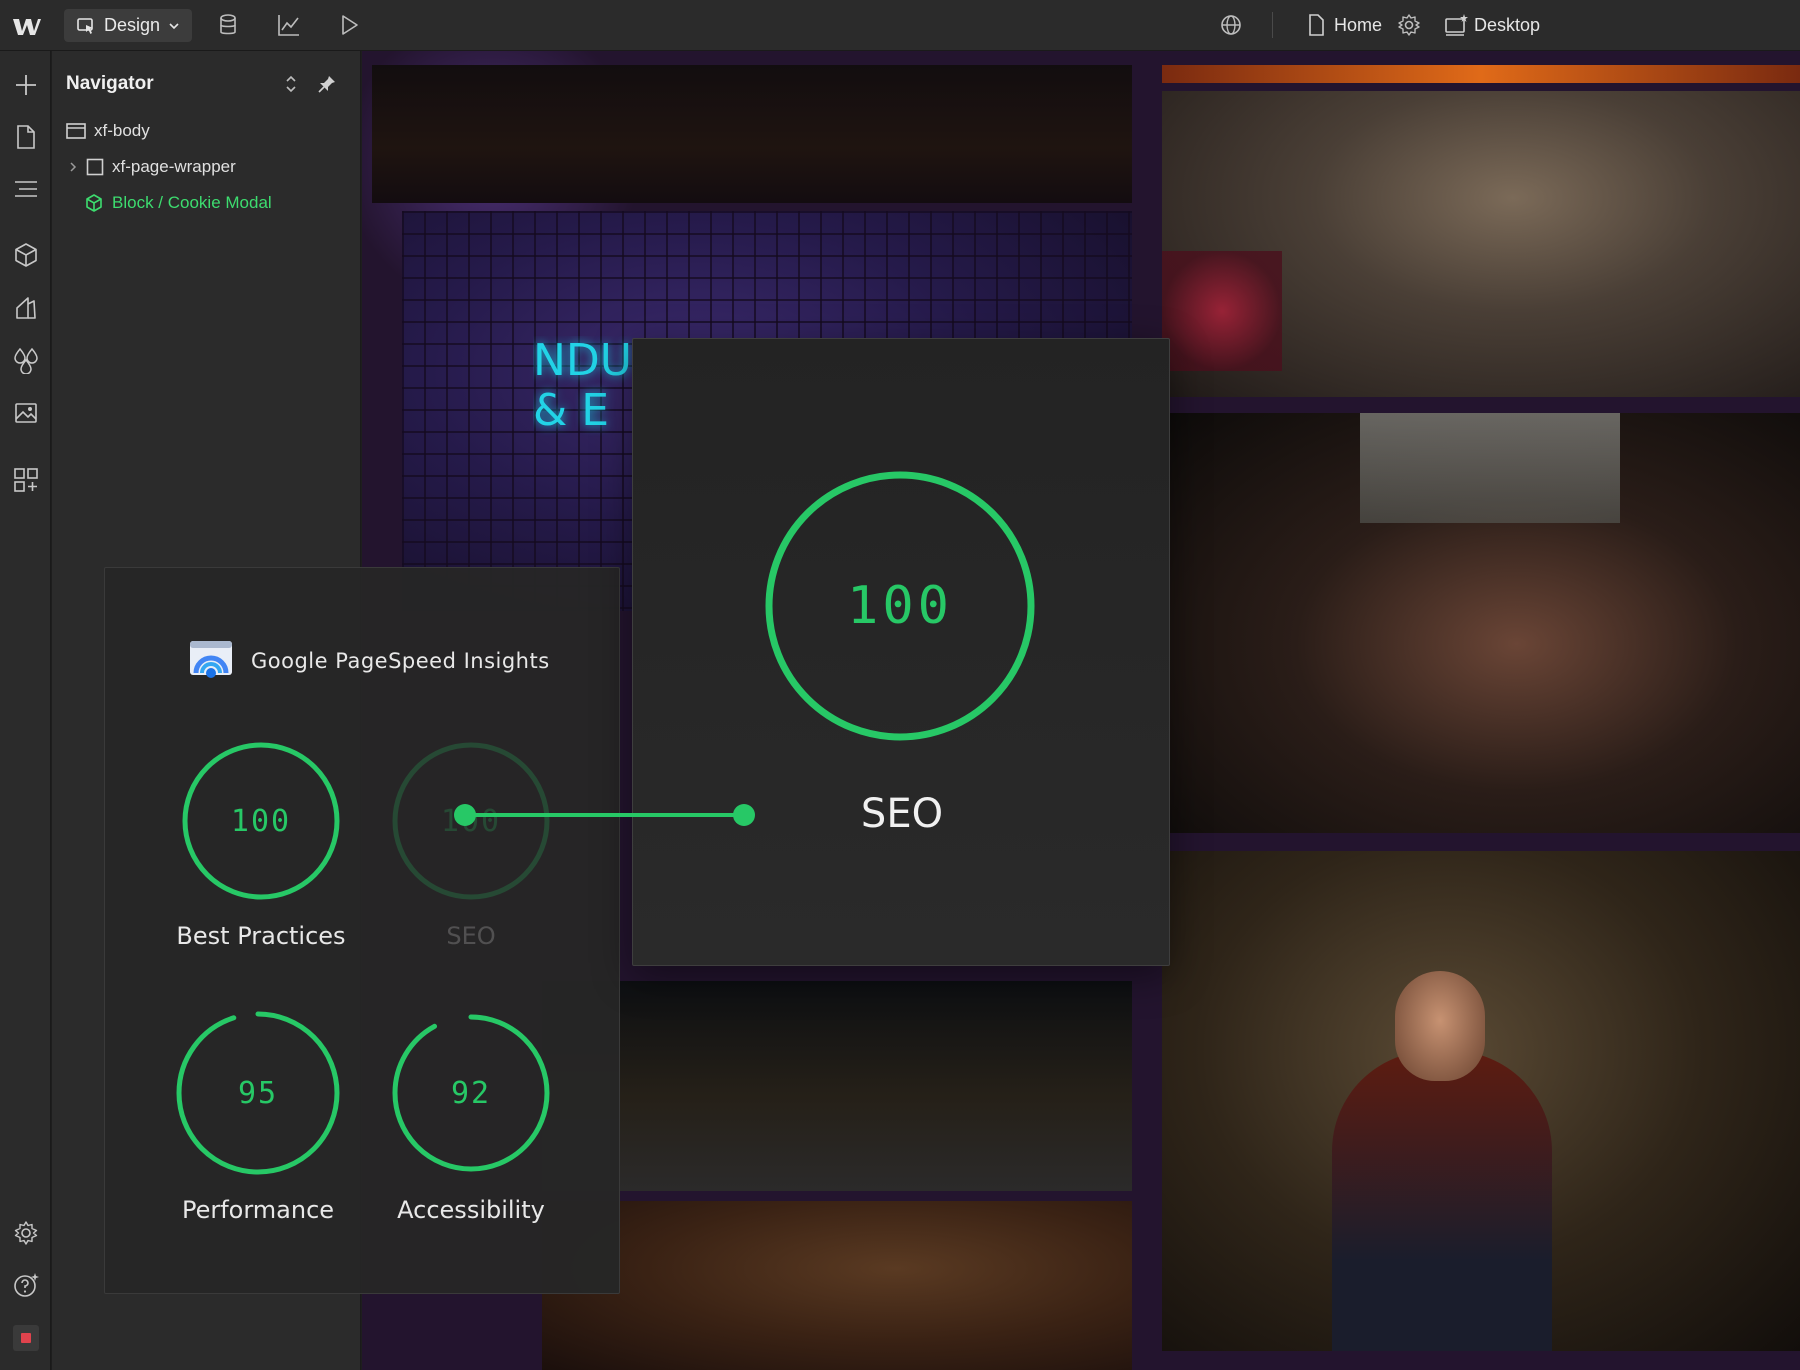 Image resolution: width=1800 pixels, height=1370 pixels. Describe the element at coordinates (902, 814) in the screenshot. I see `seo-detail-label: SEO` at that location.